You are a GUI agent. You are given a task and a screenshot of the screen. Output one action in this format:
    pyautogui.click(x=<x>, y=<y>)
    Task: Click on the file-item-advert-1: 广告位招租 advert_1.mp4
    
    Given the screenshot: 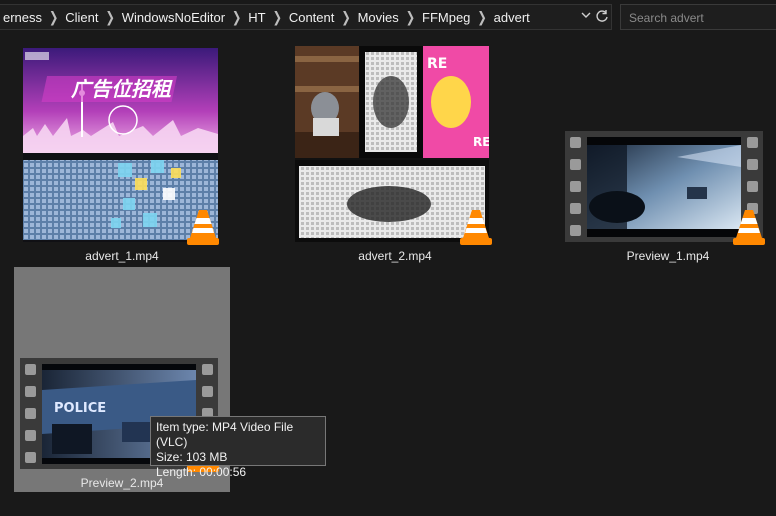 What is the action you would take?
    pyautogui.click(x=122, y=152)
    